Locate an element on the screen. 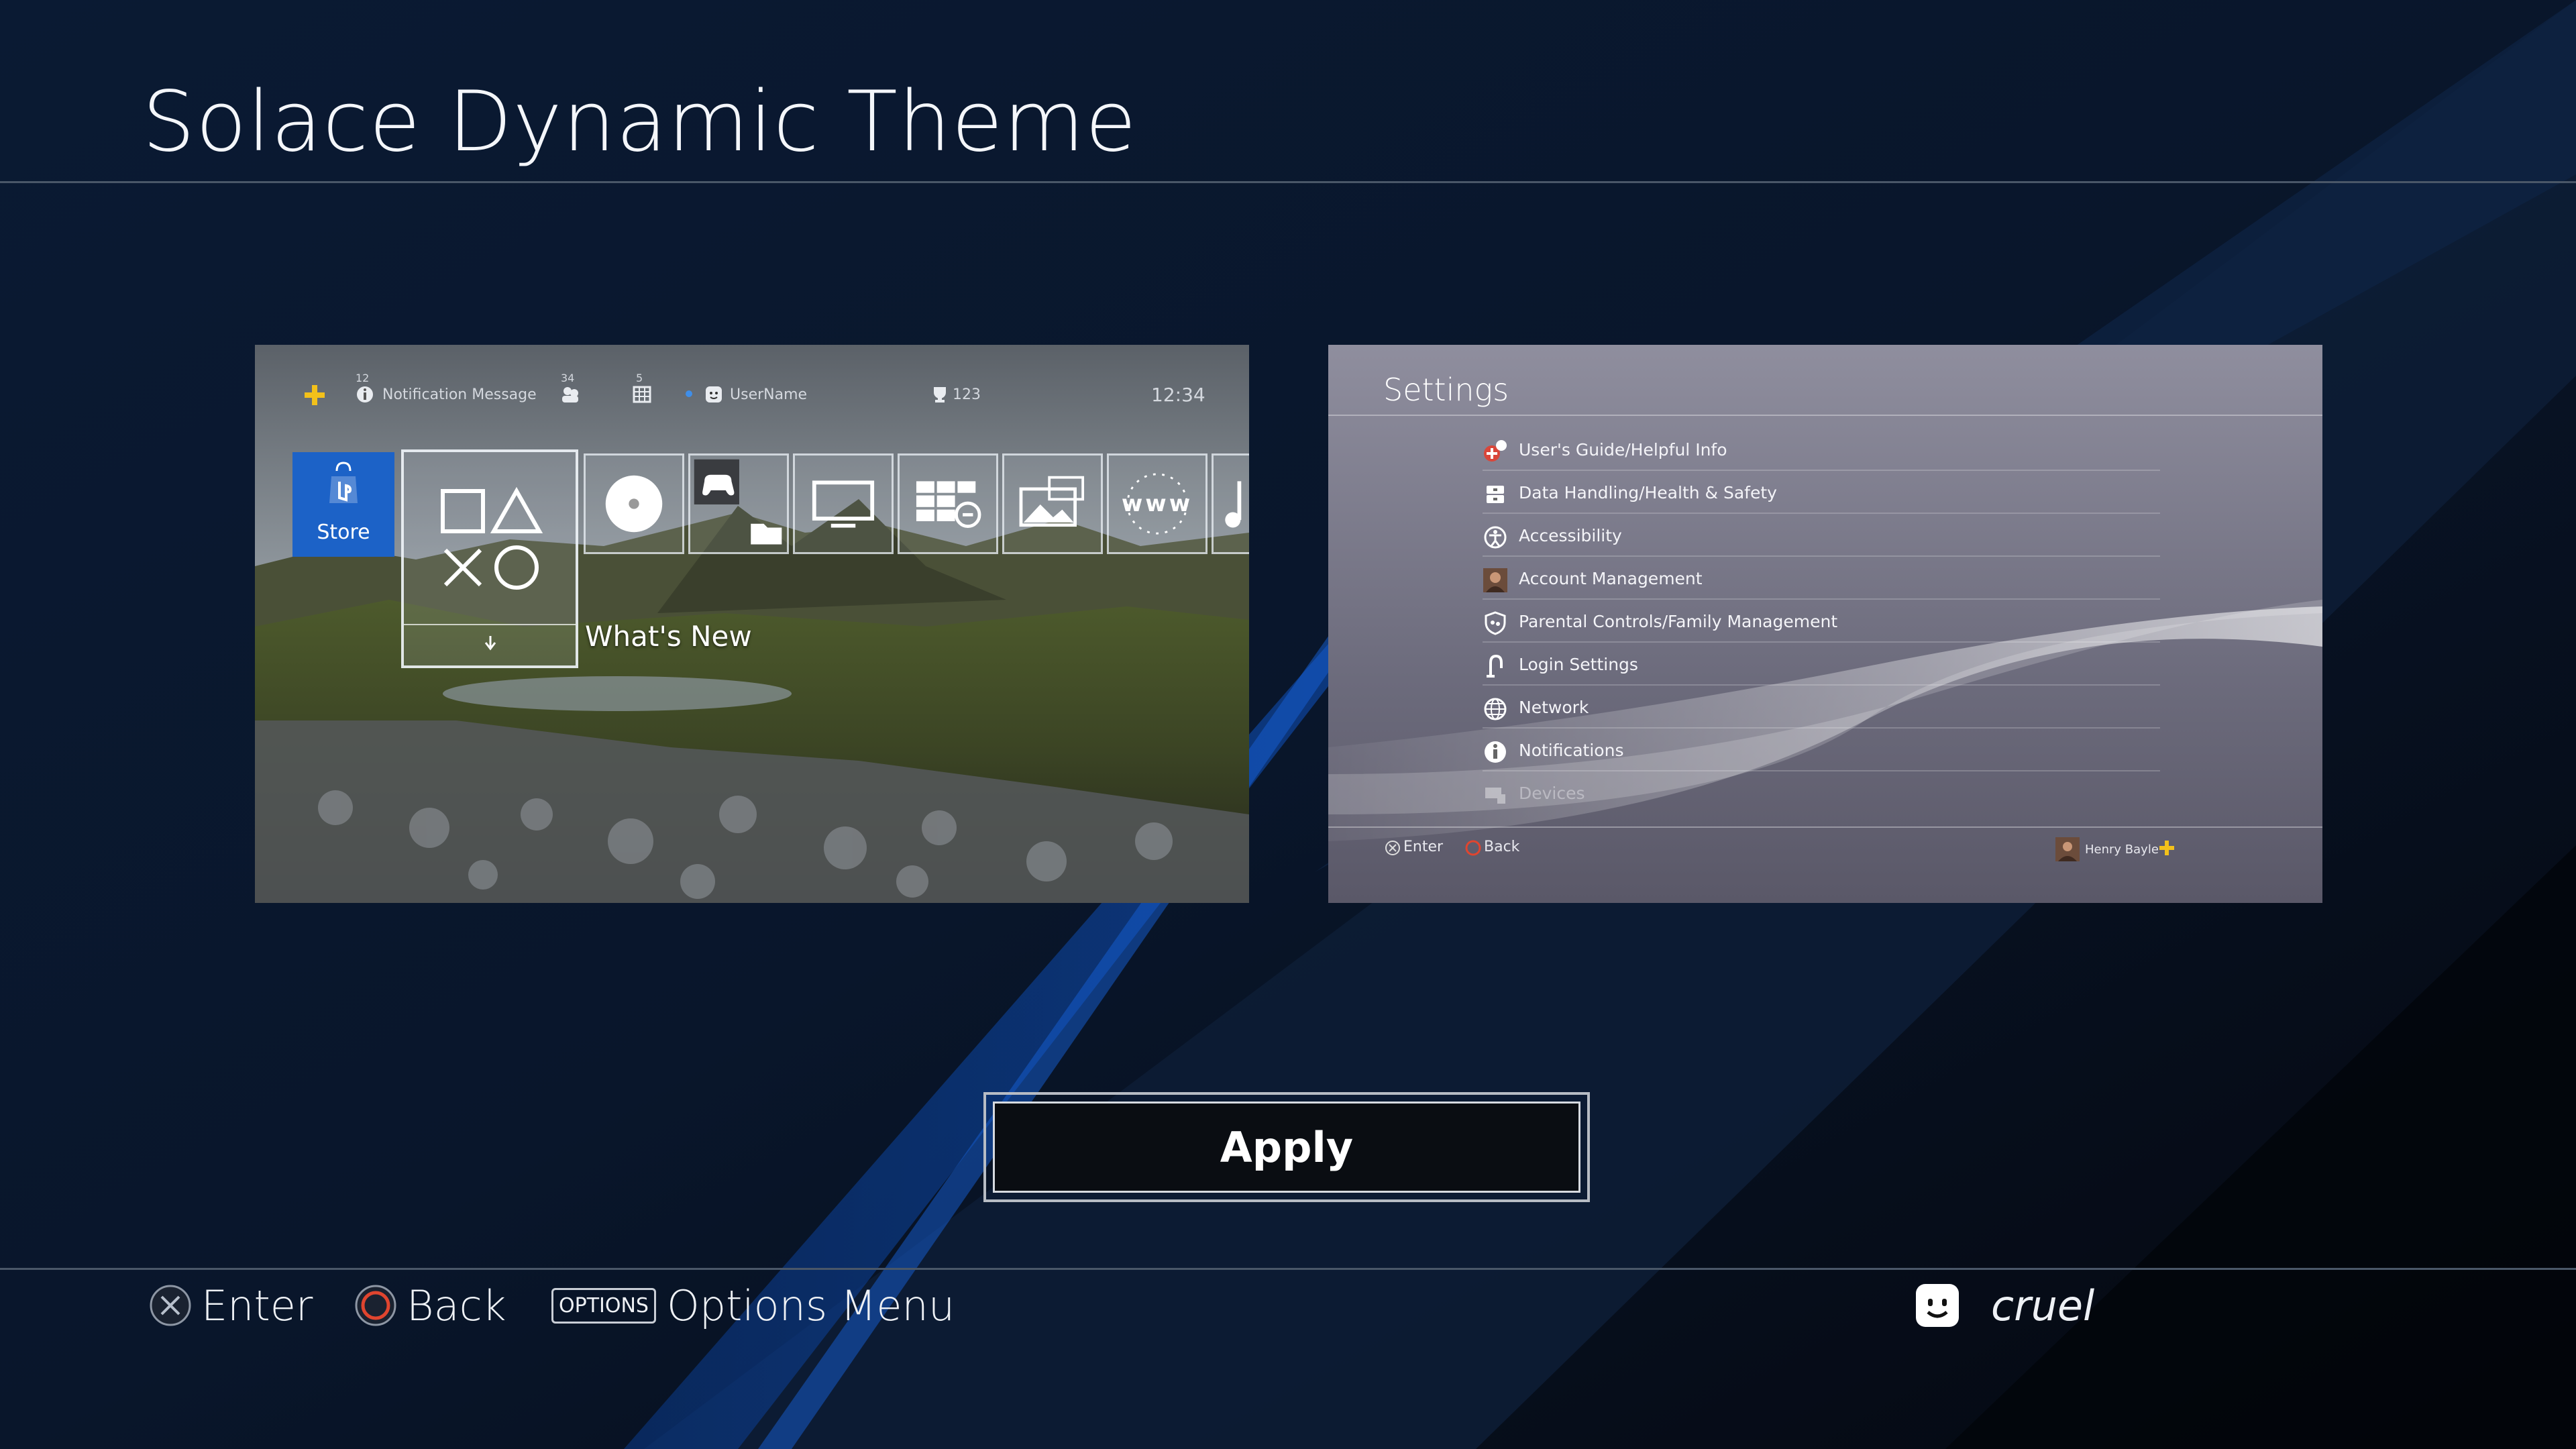  www-label: www is located at coordinates (1157, 503).